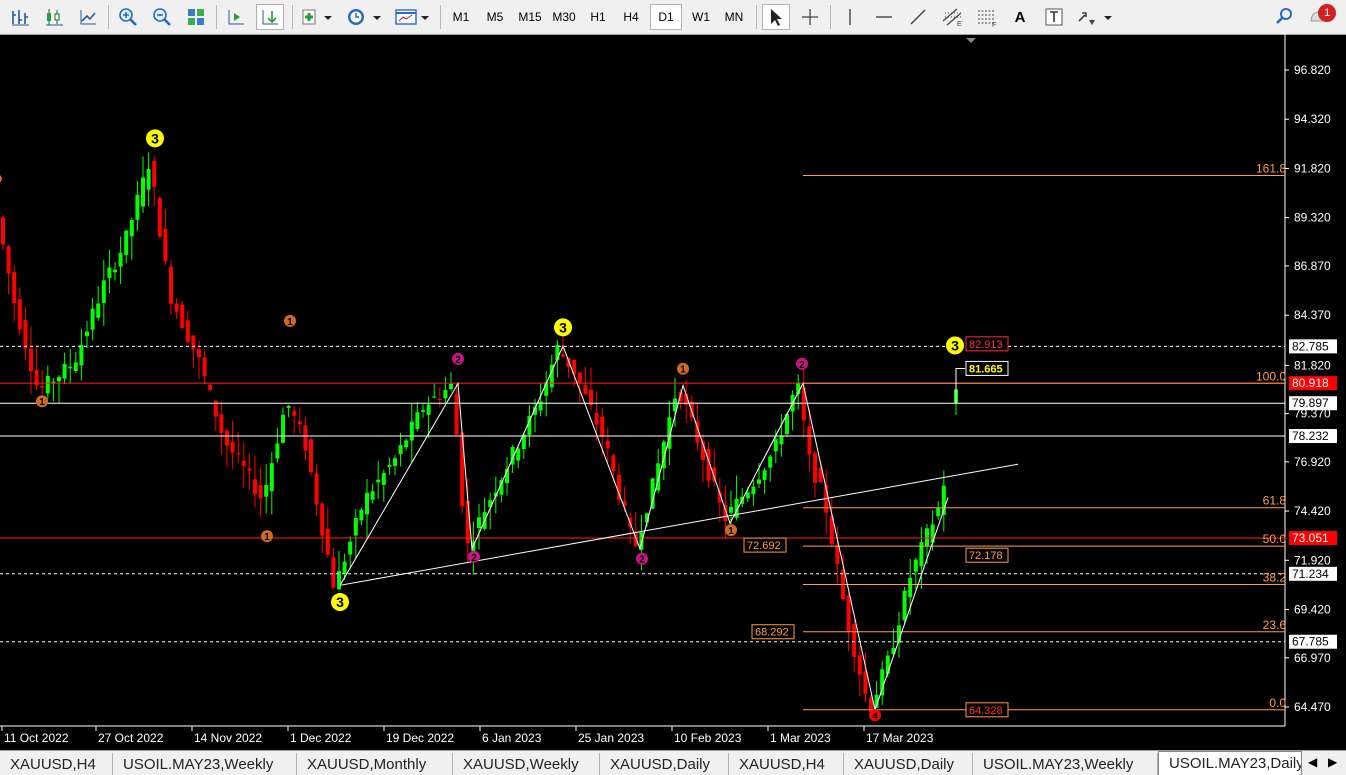  Describe the element at coordinates (786, 764) in the screenshot. I see `tab-xauusd-h4-2: XAUUSD,H4` at that location.